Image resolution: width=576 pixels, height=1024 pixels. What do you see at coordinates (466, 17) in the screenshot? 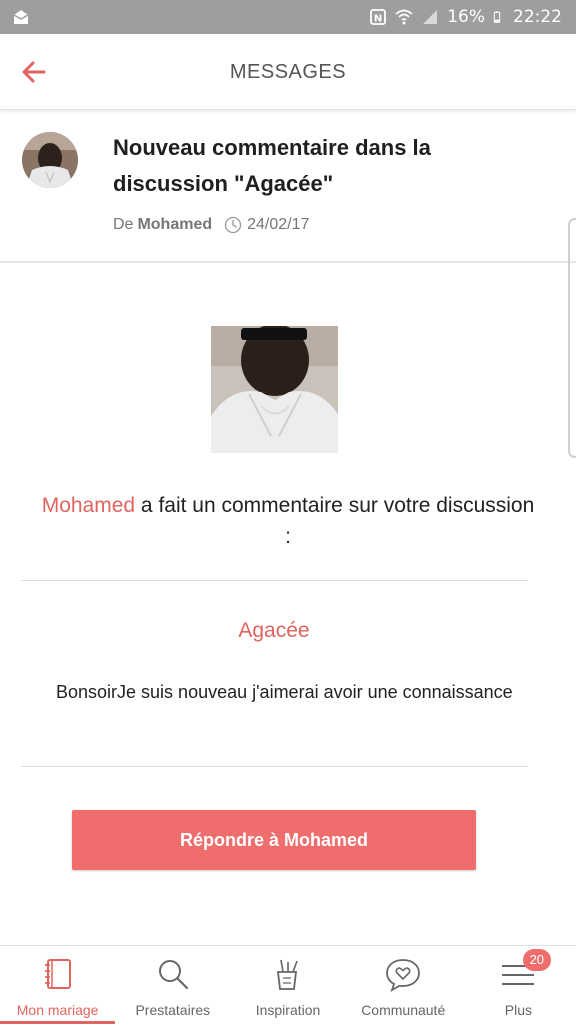
I see `battery-percent: 16%` at bounding box center [466, 17].